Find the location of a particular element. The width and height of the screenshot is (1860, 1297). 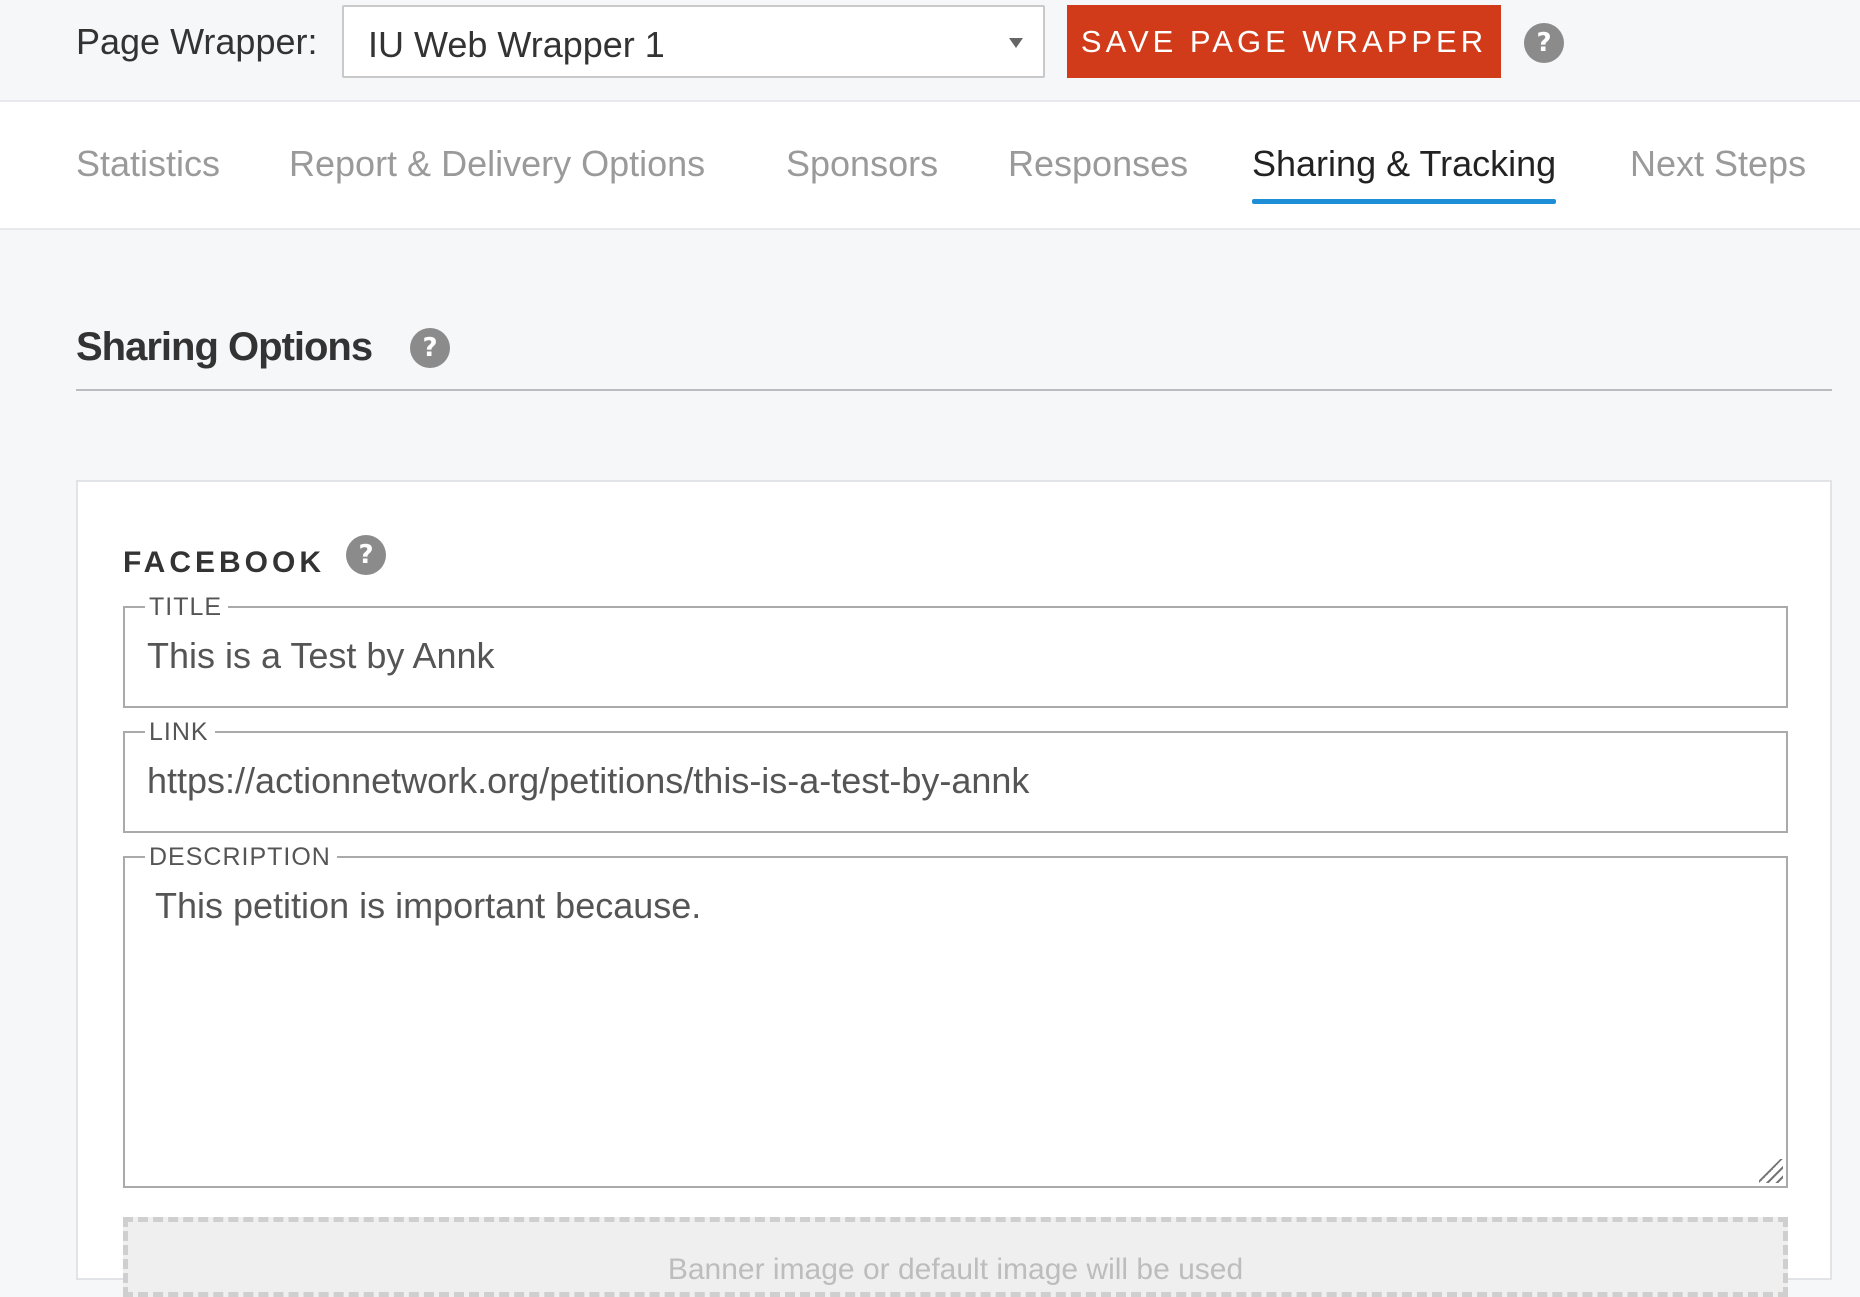

facebook-description-legend: DESCRIPTION is located at coordinates (241, 857).